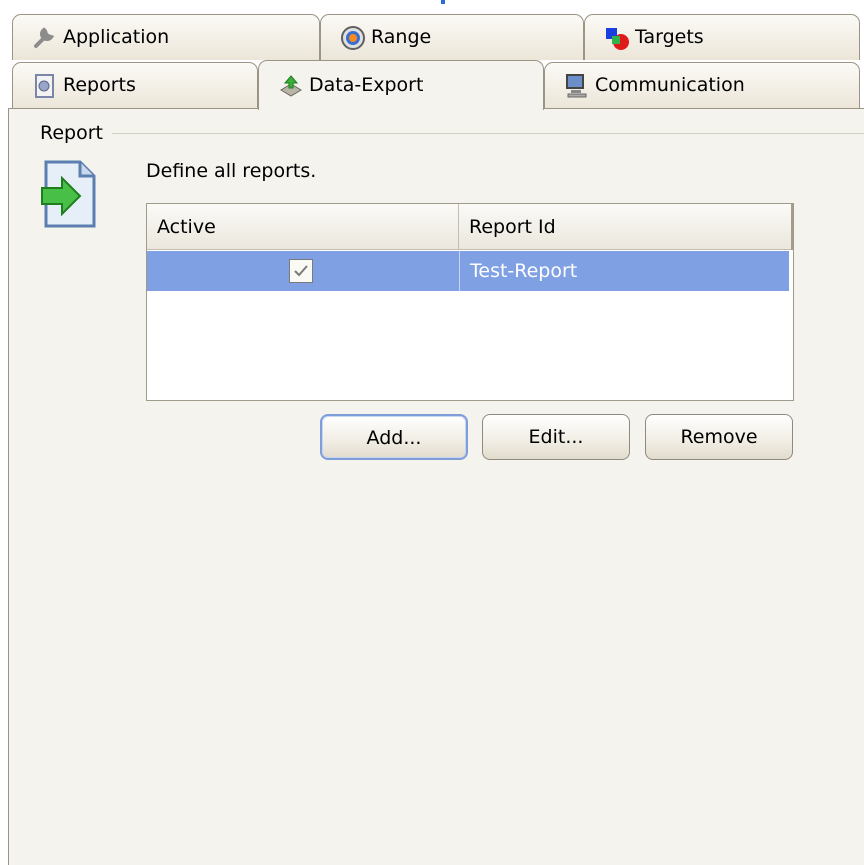 The width and height of the screenshot is (864, 865). What do you see at coordinates (68, 194) in the screenshot?
I see `report-export-icon` at bounding box center [68, 194].